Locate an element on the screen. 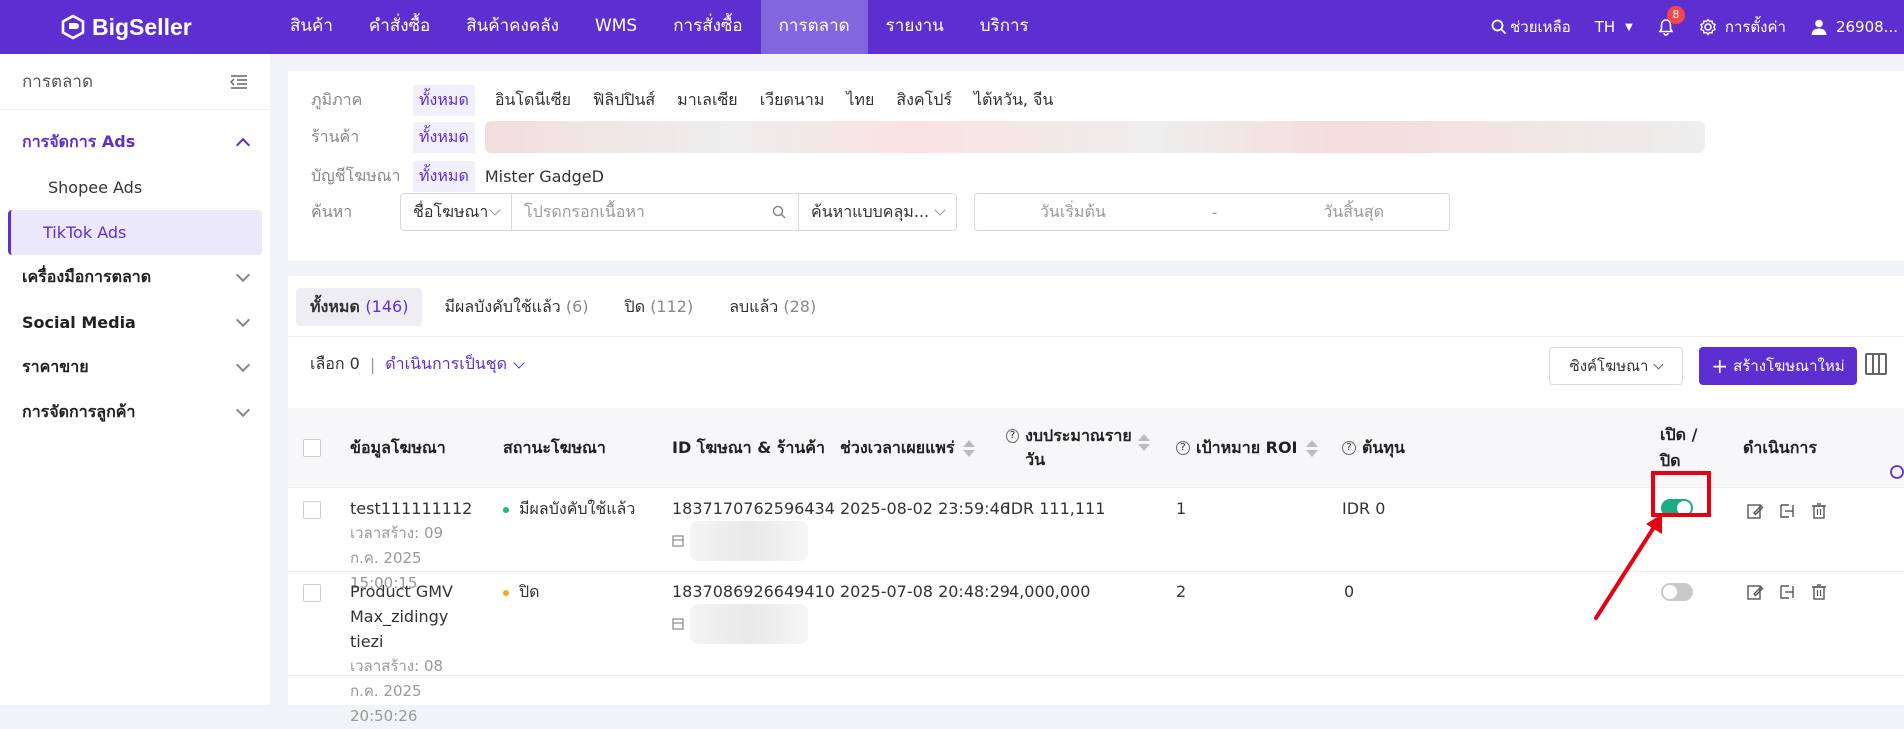 Image resolution: width=1904 pixels, height=729 pixels. sidebar-section-label: Social Media is located at coordinates (79, 322).